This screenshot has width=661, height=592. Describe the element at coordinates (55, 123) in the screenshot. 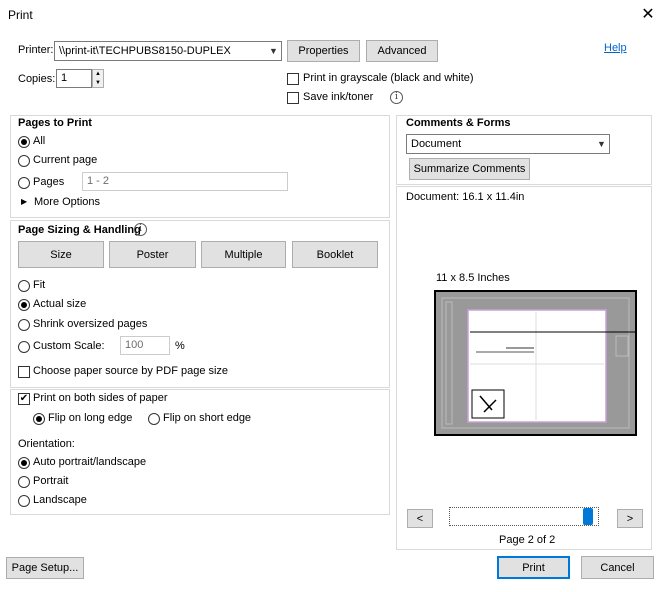

I see `pages-to-print-heading: Pages to Print` at that location.